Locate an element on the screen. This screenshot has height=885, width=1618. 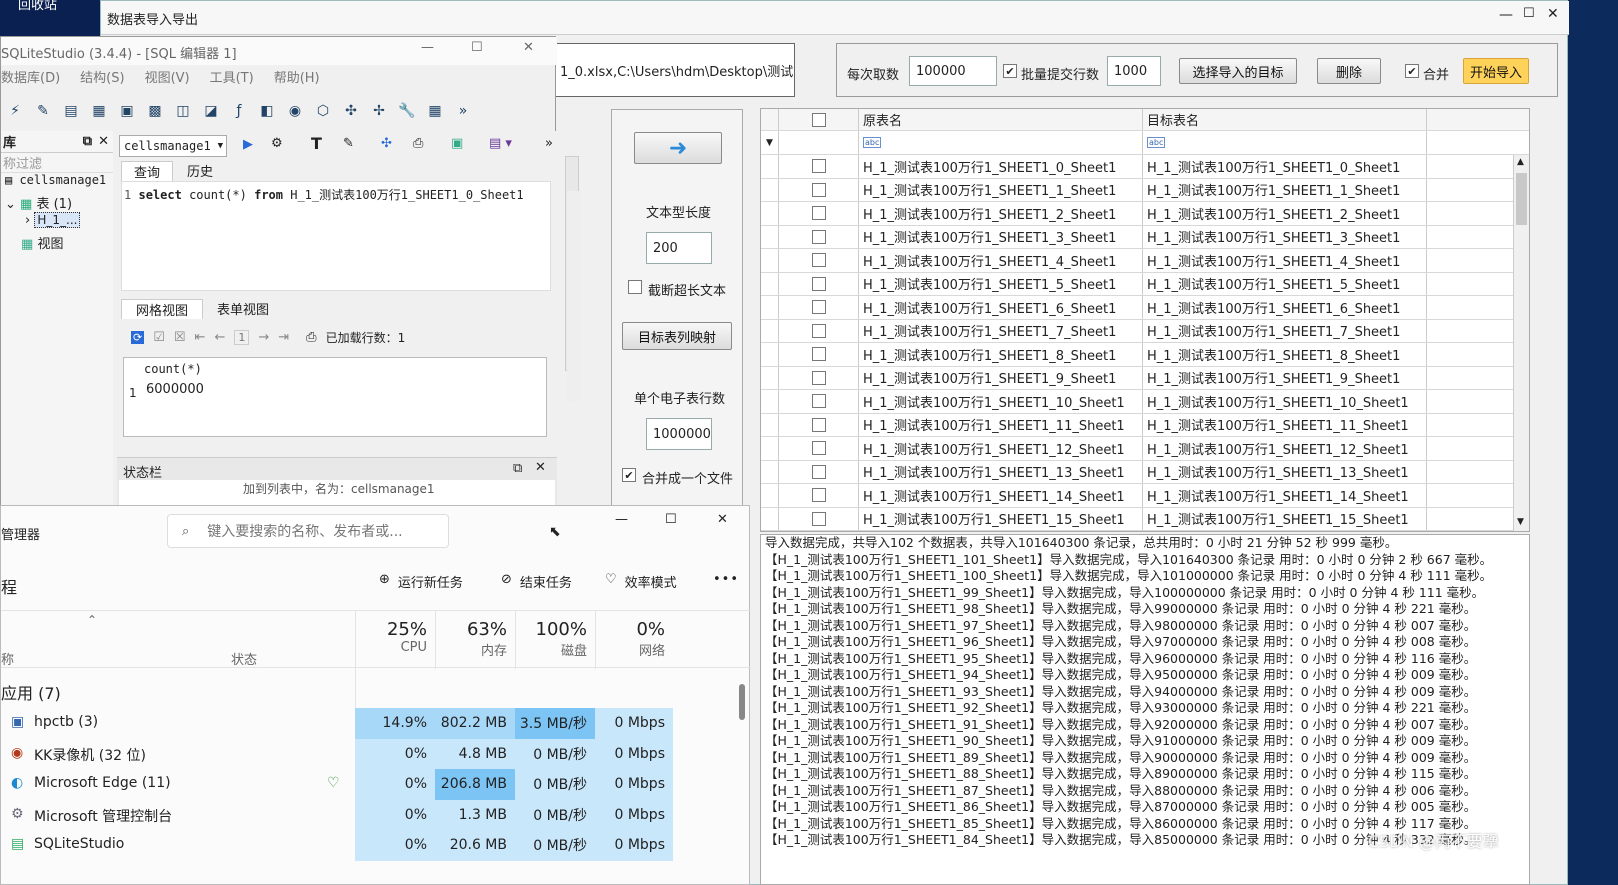
col-cpu: 25% CPU is located at coordinates (395, 640).